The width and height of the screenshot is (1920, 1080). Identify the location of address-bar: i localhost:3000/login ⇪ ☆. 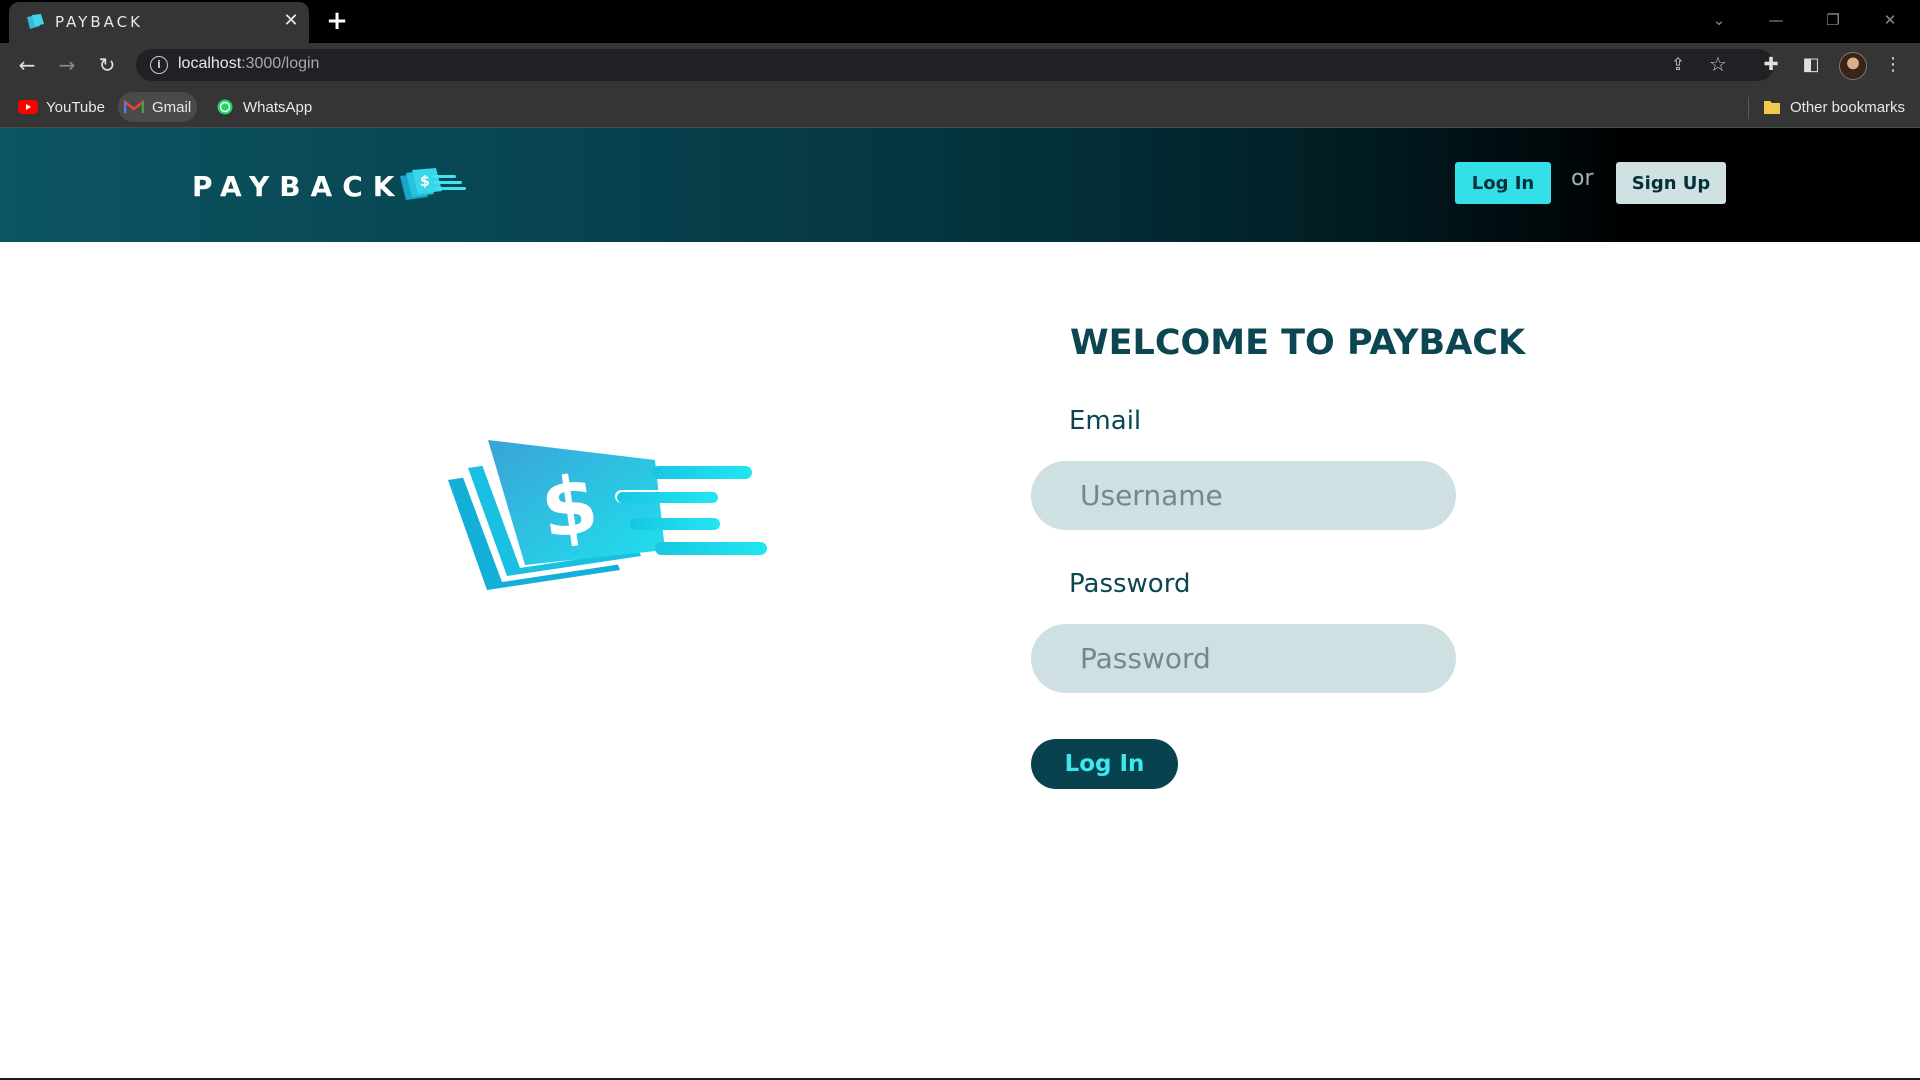
(955, 65).